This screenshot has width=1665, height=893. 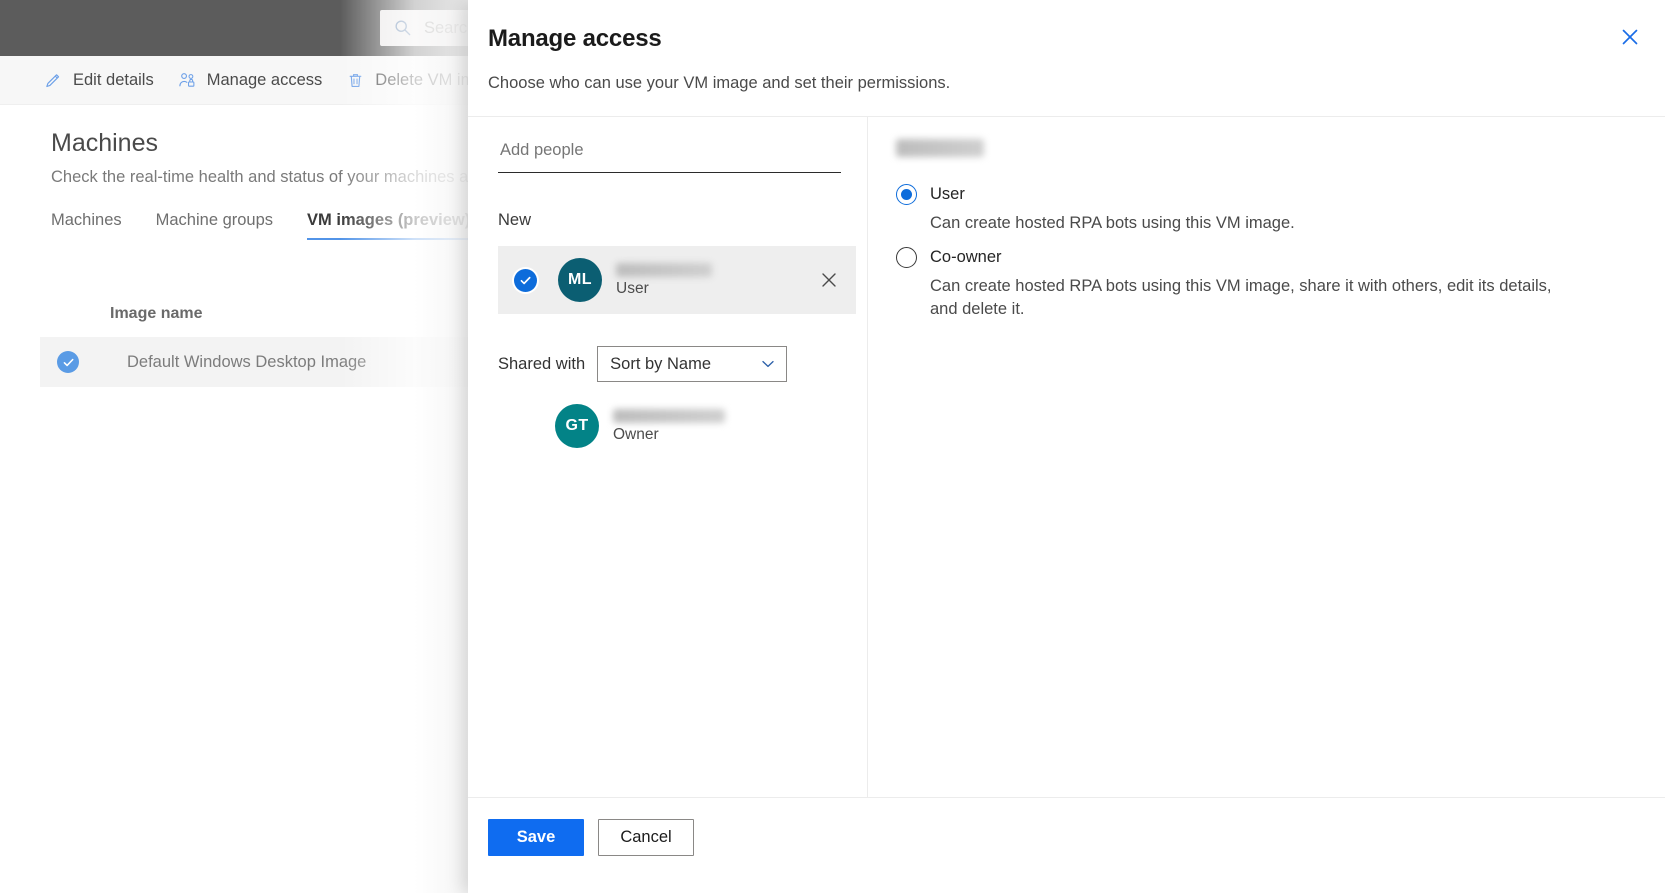 What do you see at coordinates (53, 80) in the screenshot?
I see `pencil-icon` at bounding box center [53, 80].